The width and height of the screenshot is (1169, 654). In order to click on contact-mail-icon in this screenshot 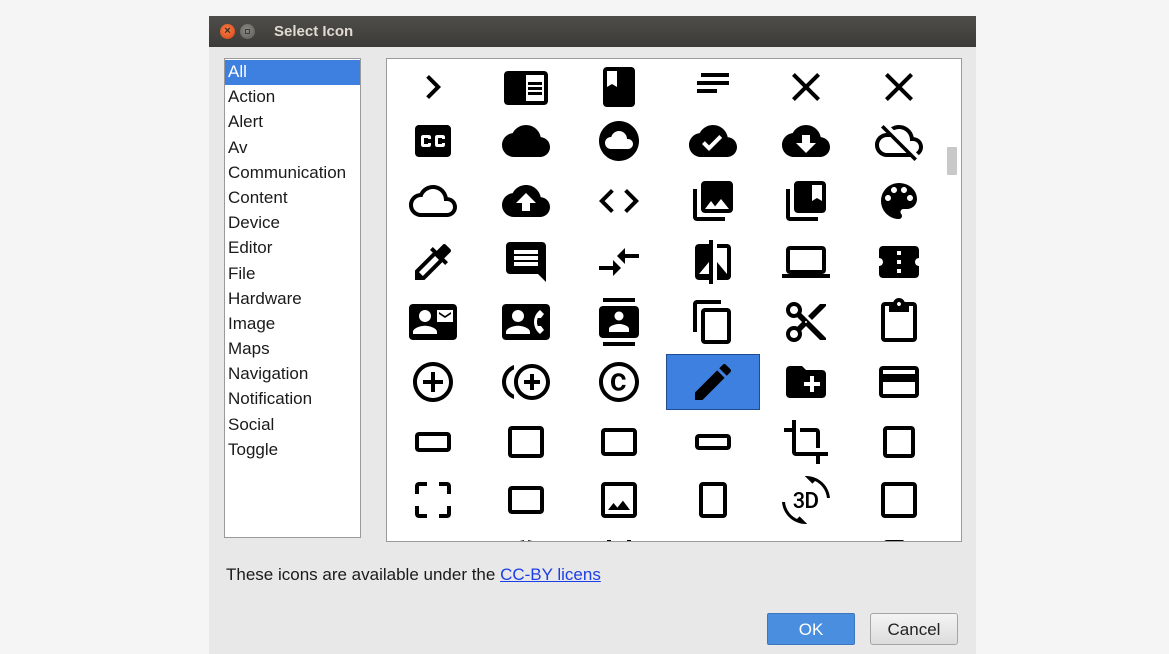, I will do `click(433, 322)`.